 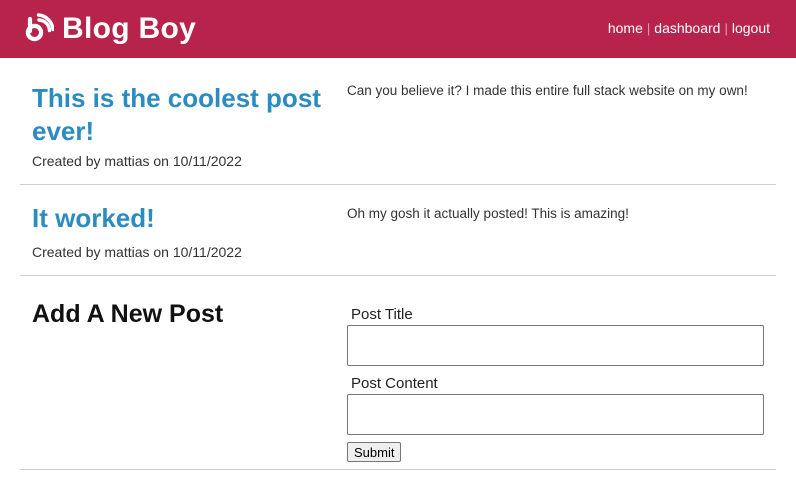 I want to click on post-title-link: This is the coolest post ever!, so click(x=182, y=115).